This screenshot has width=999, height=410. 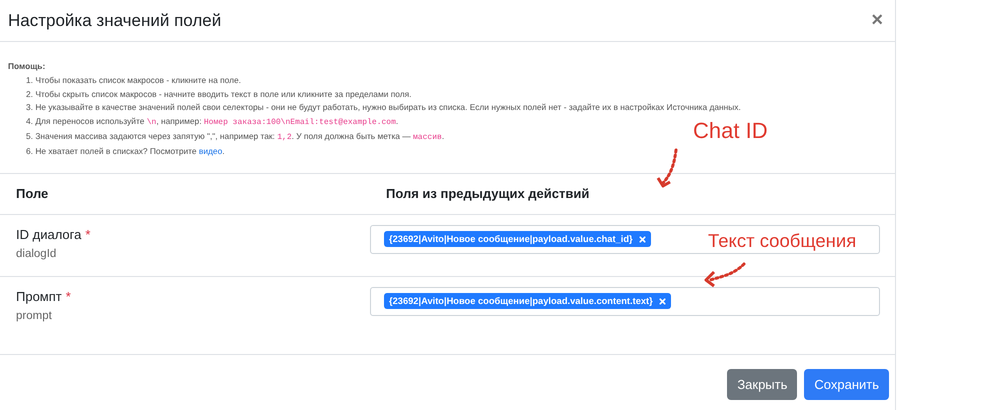 What do you see at coordinates (487, 194) in the screenshot?
I see `column-header: Поля из предыдущих действий` at bounding box center [487, 194].